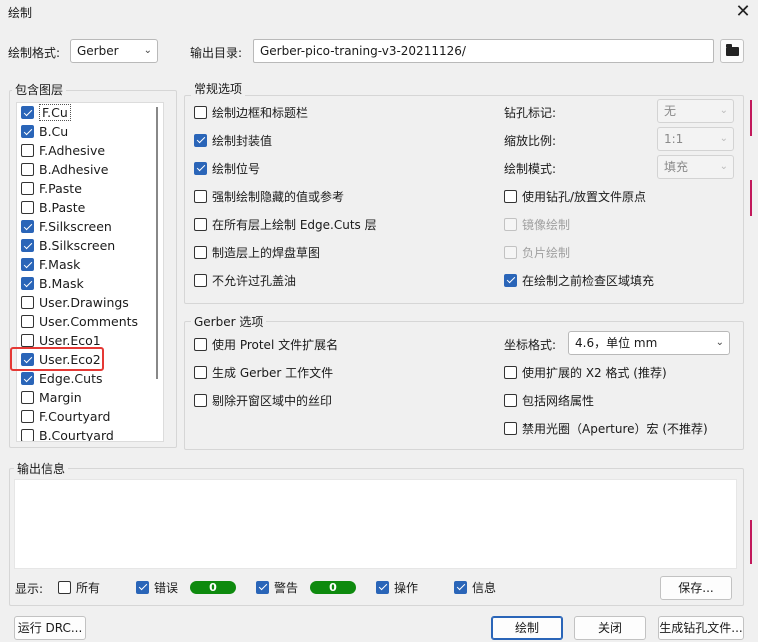 The height and width of the screenshot is (642, 758). I want to click on plot-format-select: Gerber ⌄, so click(114, 51).